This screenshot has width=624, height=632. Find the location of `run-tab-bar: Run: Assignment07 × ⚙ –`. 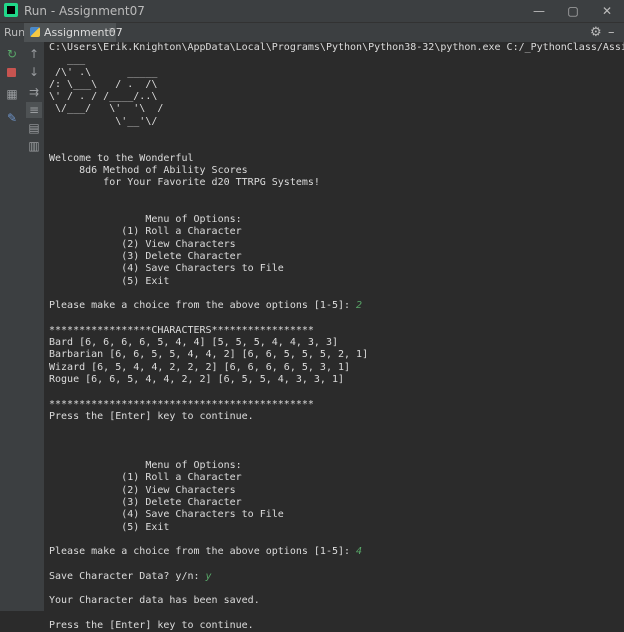

run-tab-bar: Run: Assignment07 × ⚙ – is located at coordinates (312, 33).